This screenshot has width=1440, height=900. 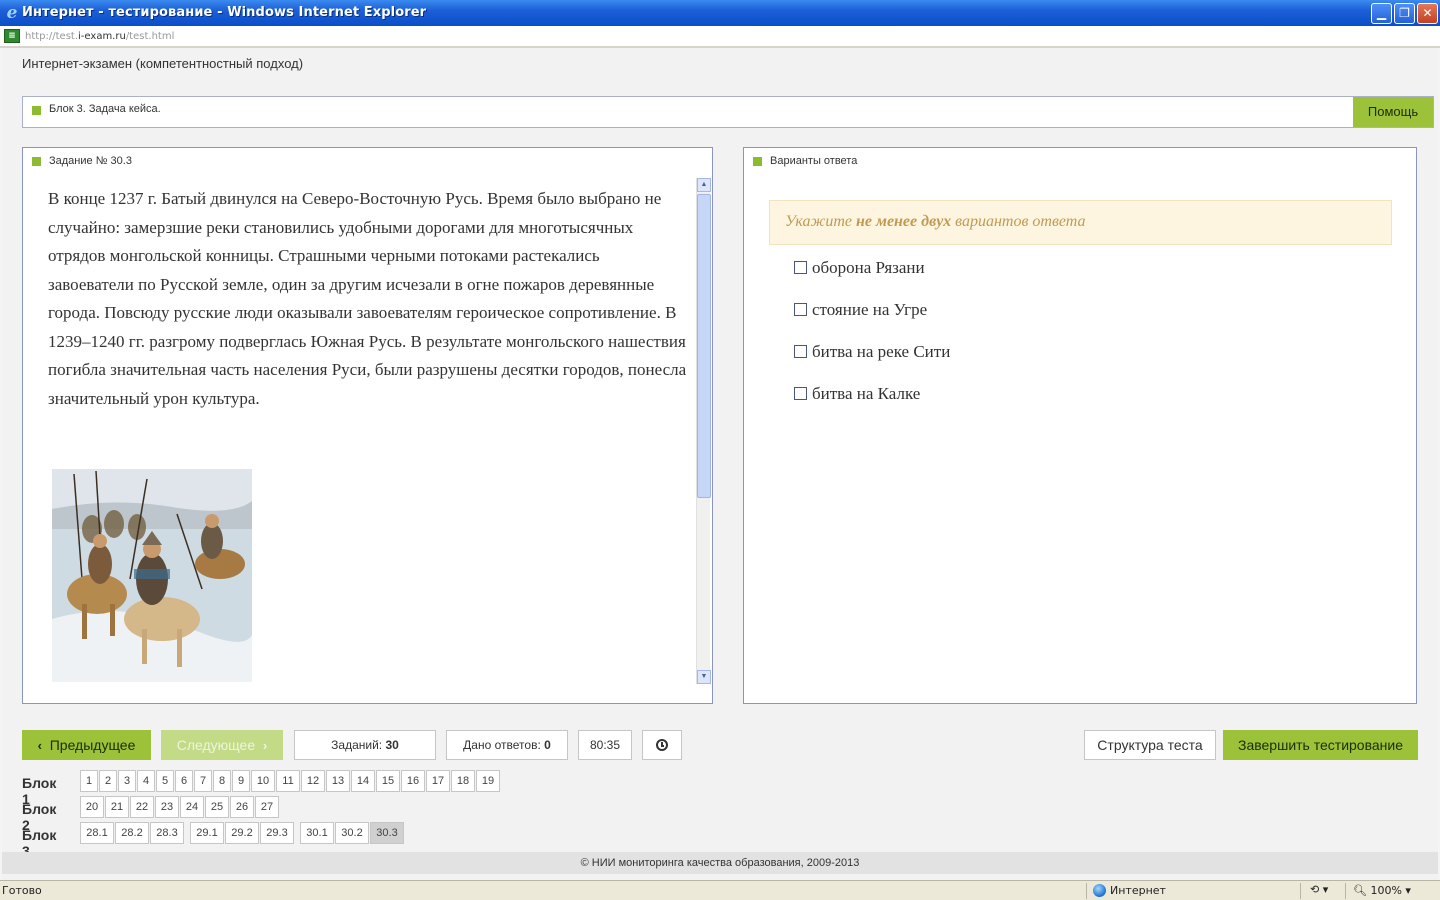 I want to click on zoom-control: 🔍︎ 100% ▾, so click(x=1382, y=890).